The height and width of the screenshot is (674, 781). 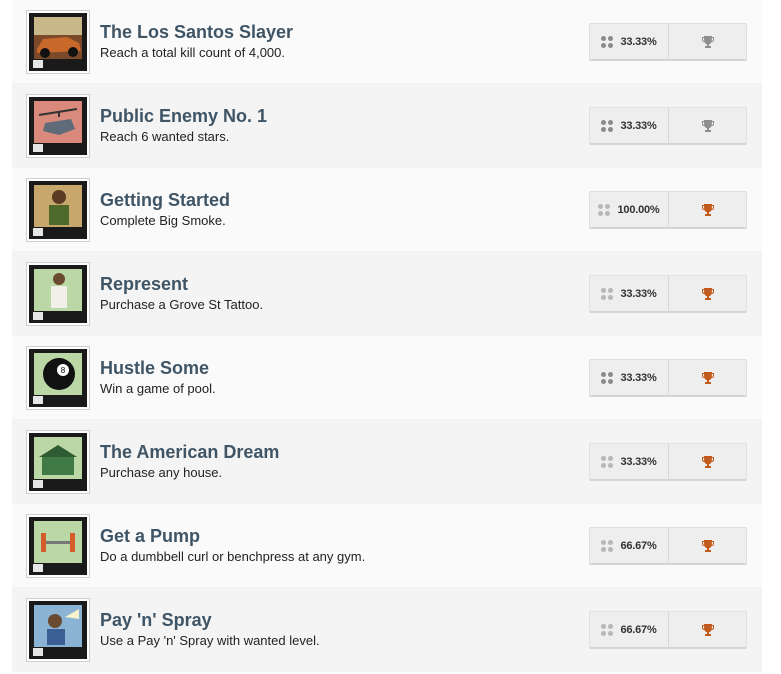 What do you see at coordinates (182, 304) in the screenshot?
I see `achievement-description: Purchase a Grove St Tattoo.` at bounding box center [182, 304].